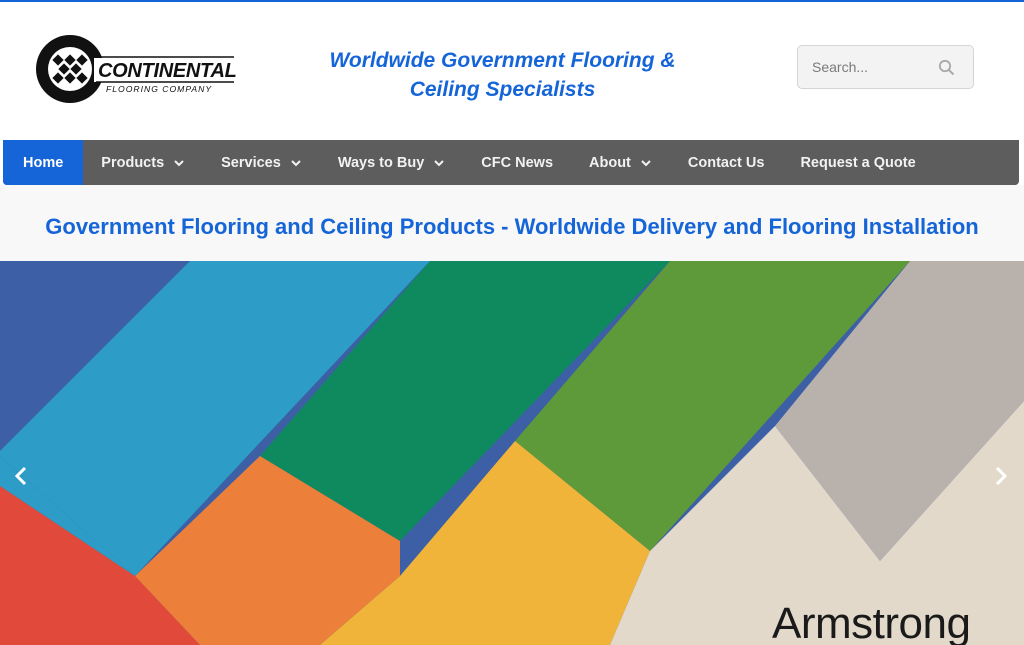  Describe the element at coordinates (1001, 476) in the screenshot. I see `chevron-right-icon` at that location.